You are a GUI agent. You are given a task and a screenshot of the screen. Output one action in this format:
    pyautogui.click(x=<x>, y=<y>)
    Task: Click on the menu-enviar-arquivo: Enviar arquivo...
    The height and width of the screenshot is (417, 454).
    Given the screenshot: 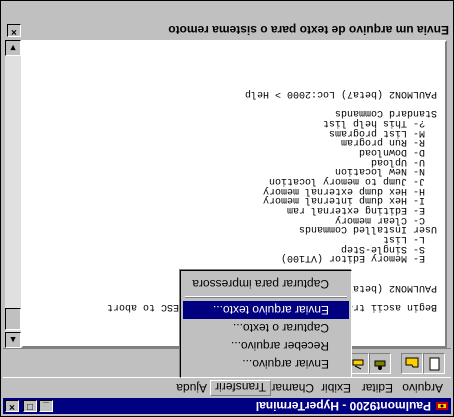 What is the action you would take?
    pyautogui.click(x=266, y=364)
    